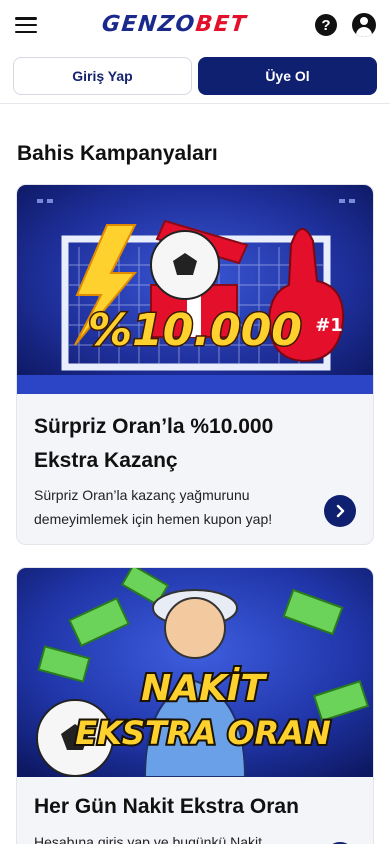 This screenshot has width=390, height=844. I want to click on foam-finger-text: #1, so click(329, 325).